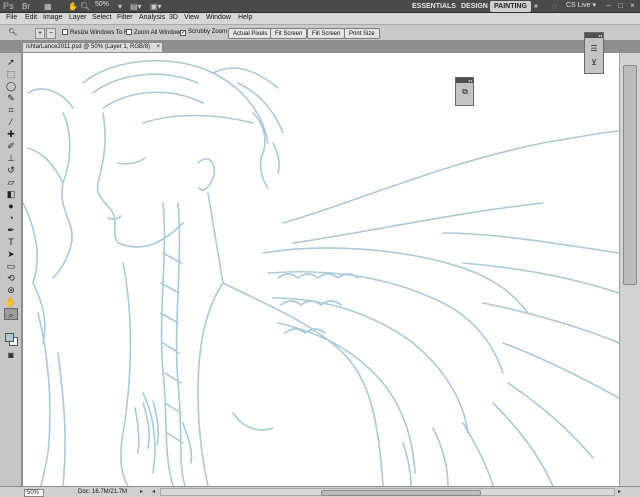  I want to click on status-bar: 50% Doc: 16.7M/21.7M ▸ ◂ ▸, so click(320, 491).